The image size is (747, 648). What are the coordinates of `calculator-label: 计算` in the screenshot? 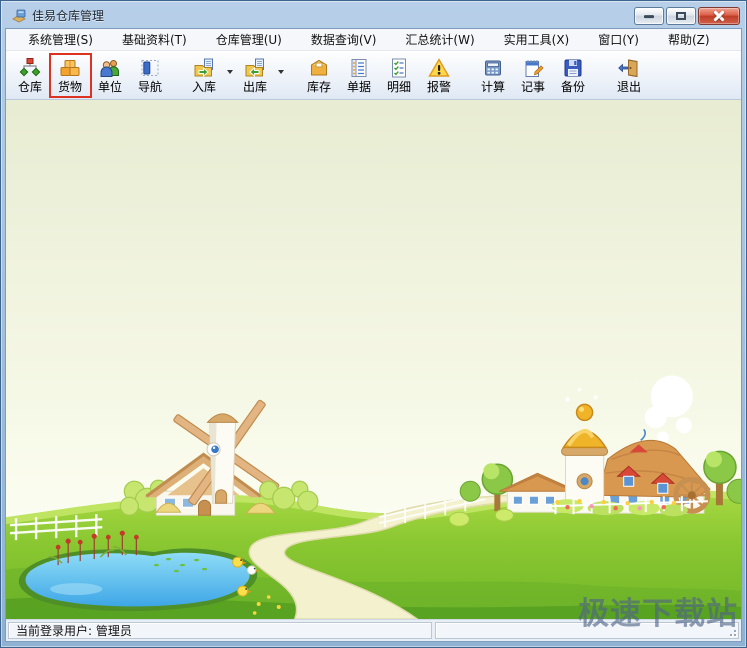 It's located at (492, 87).